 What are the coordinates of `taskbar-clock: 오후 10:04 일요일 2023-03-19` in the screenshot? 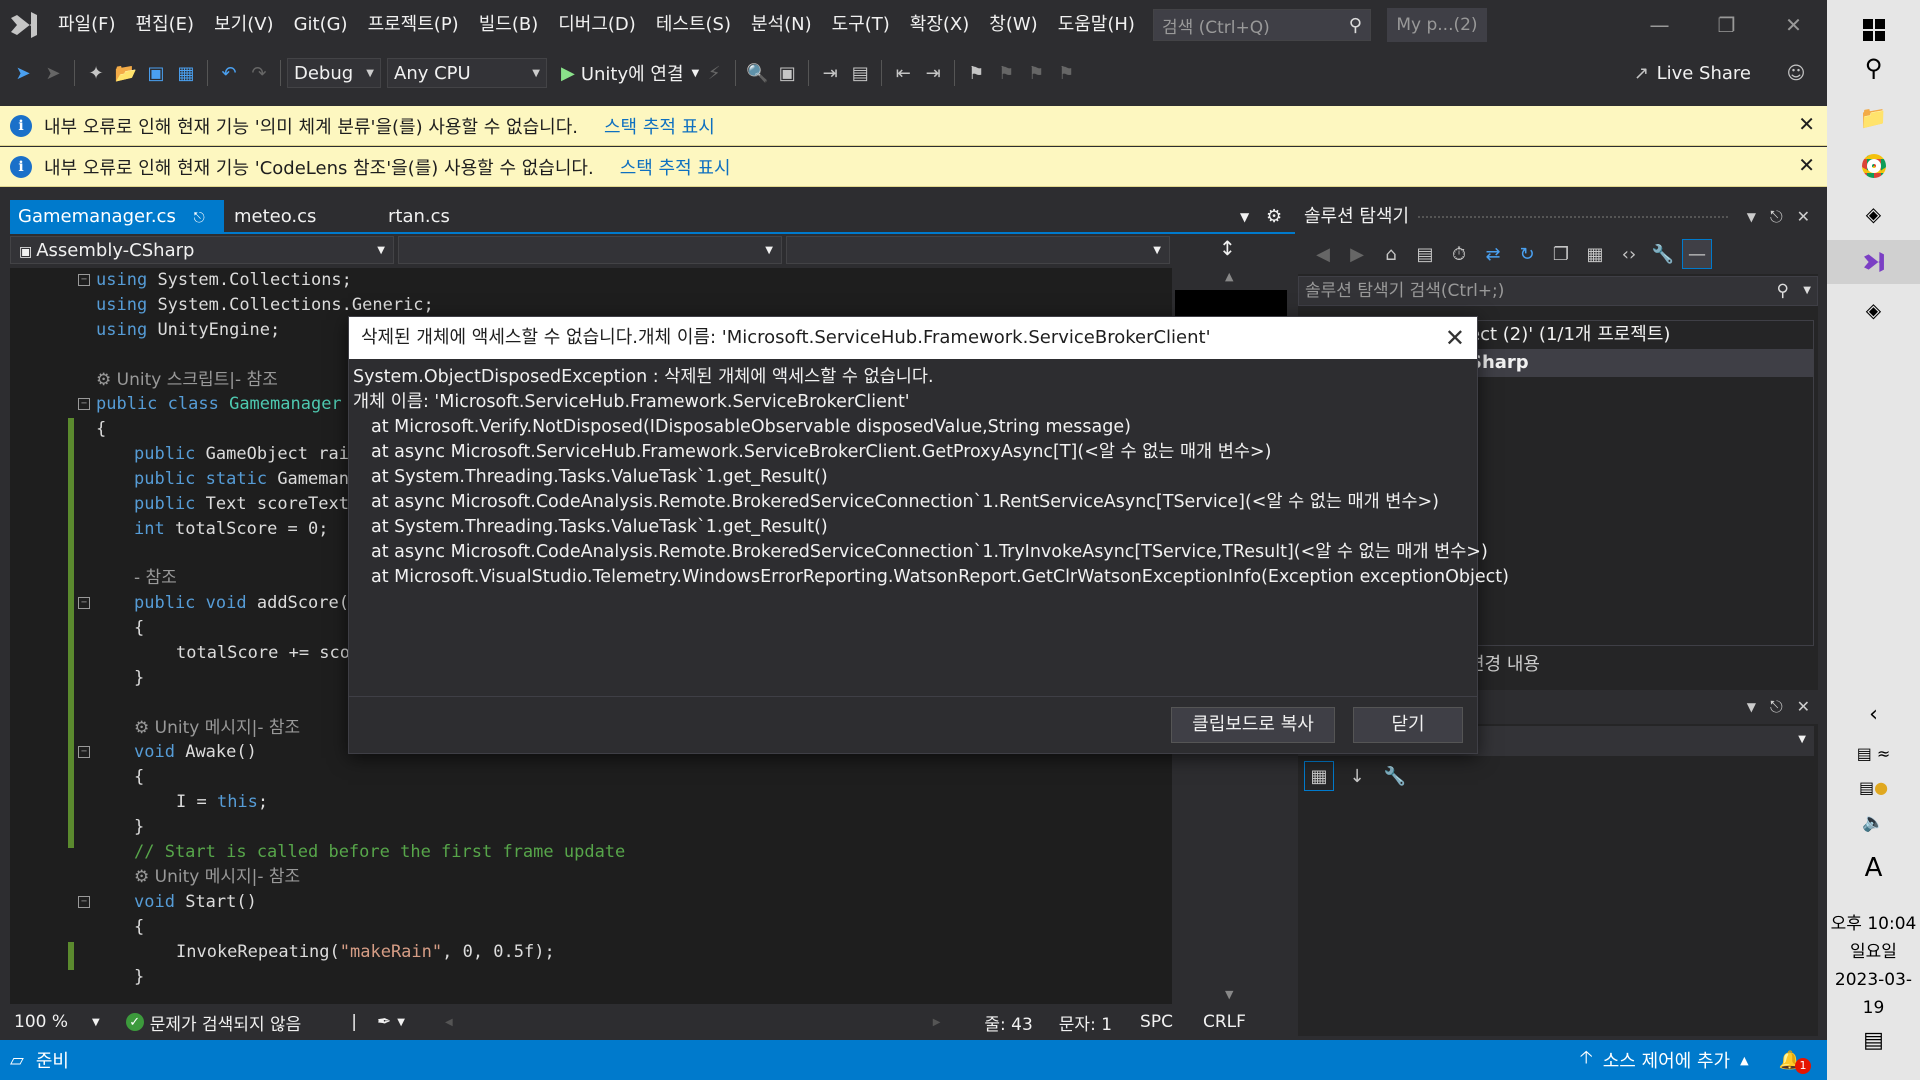 It's located at (1873, 966).